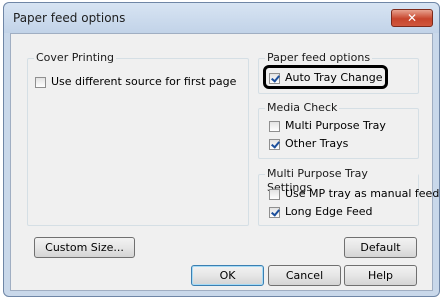 This screenshot has width=443, height=300. I want to click on multi-purpose-tray-checkbox: Multi Purpose Tray, so click(327, 126).